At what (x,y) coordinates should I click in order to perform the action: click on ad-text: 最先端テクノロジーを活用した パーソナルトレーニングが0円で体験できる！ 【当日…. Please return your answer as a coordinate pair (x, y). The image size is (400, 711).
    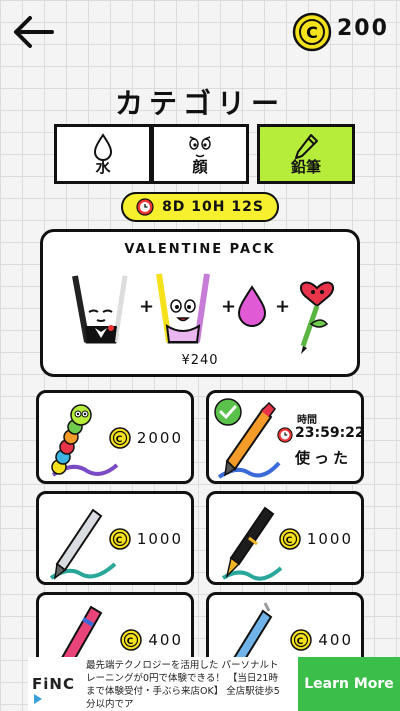
    Looking at the image, I should click on (183, 685).